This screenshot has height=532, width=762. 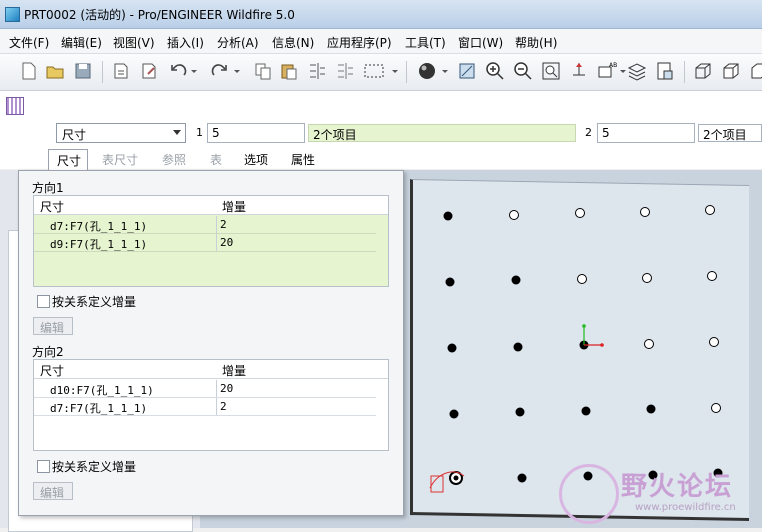 What do you see at coordinates (48, 352) in the screenshot?
I see `direction2-title: 方向2` at bounding box center [48, 352].